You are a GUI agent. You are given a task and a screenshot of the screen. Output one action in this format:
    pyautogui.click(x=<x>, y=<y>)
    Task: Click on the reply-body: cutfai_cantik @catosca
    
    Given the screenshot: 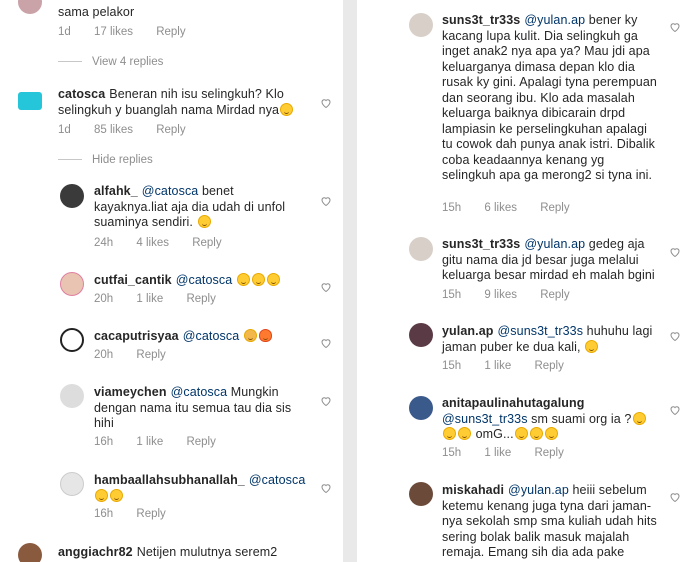 What is the action you would take?
    pyautogui.click(x=201, y=281)
    